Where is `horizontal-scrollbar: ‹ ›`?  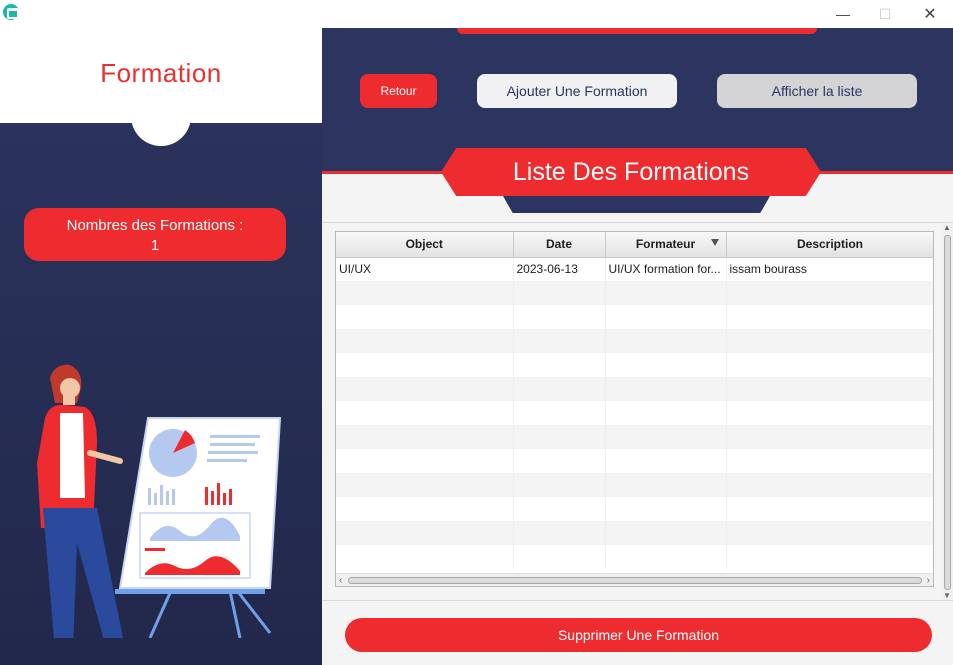 horizontal-scrollbar: ‹ › is located at coordinates (634, 579).